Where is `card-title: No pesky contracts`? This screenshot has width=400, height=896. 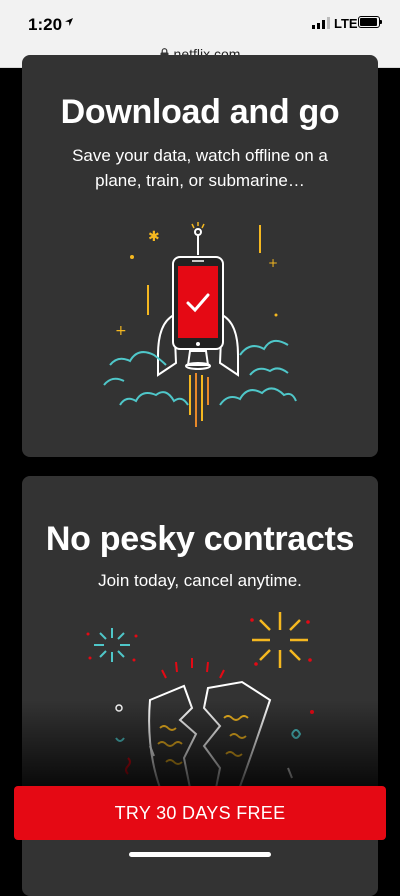
card-title: No pesky contracts is located at coordinates (200, 539).